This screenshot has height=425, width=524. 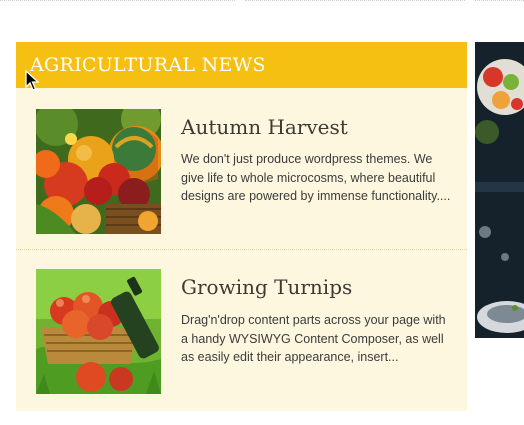 What do you see at coordinates (148, 65) in the screenshot?
I see `widget-title: AGRICULTURAL NEWS` at bounding box center [148, 65].